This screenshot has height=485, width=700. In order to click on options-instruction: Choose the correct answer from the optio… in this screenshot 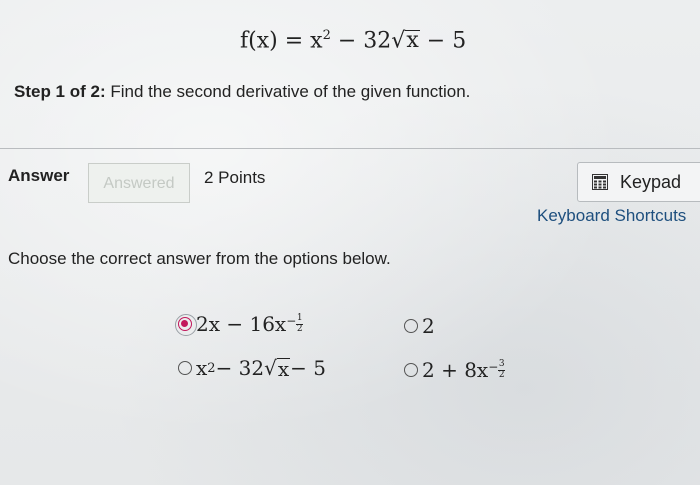, I will do `click(199, 258)`.